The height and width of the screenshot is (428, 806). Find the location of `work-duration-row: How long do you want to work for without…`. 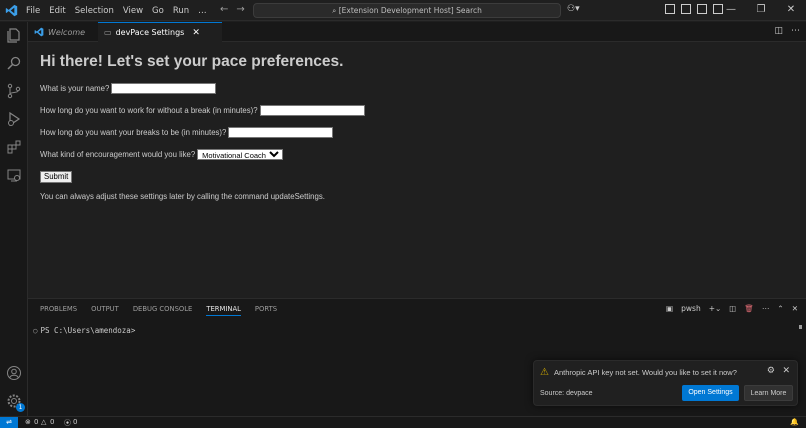

work-duration-row: How long do you want to work for without… is located at coordinates (202, 110).